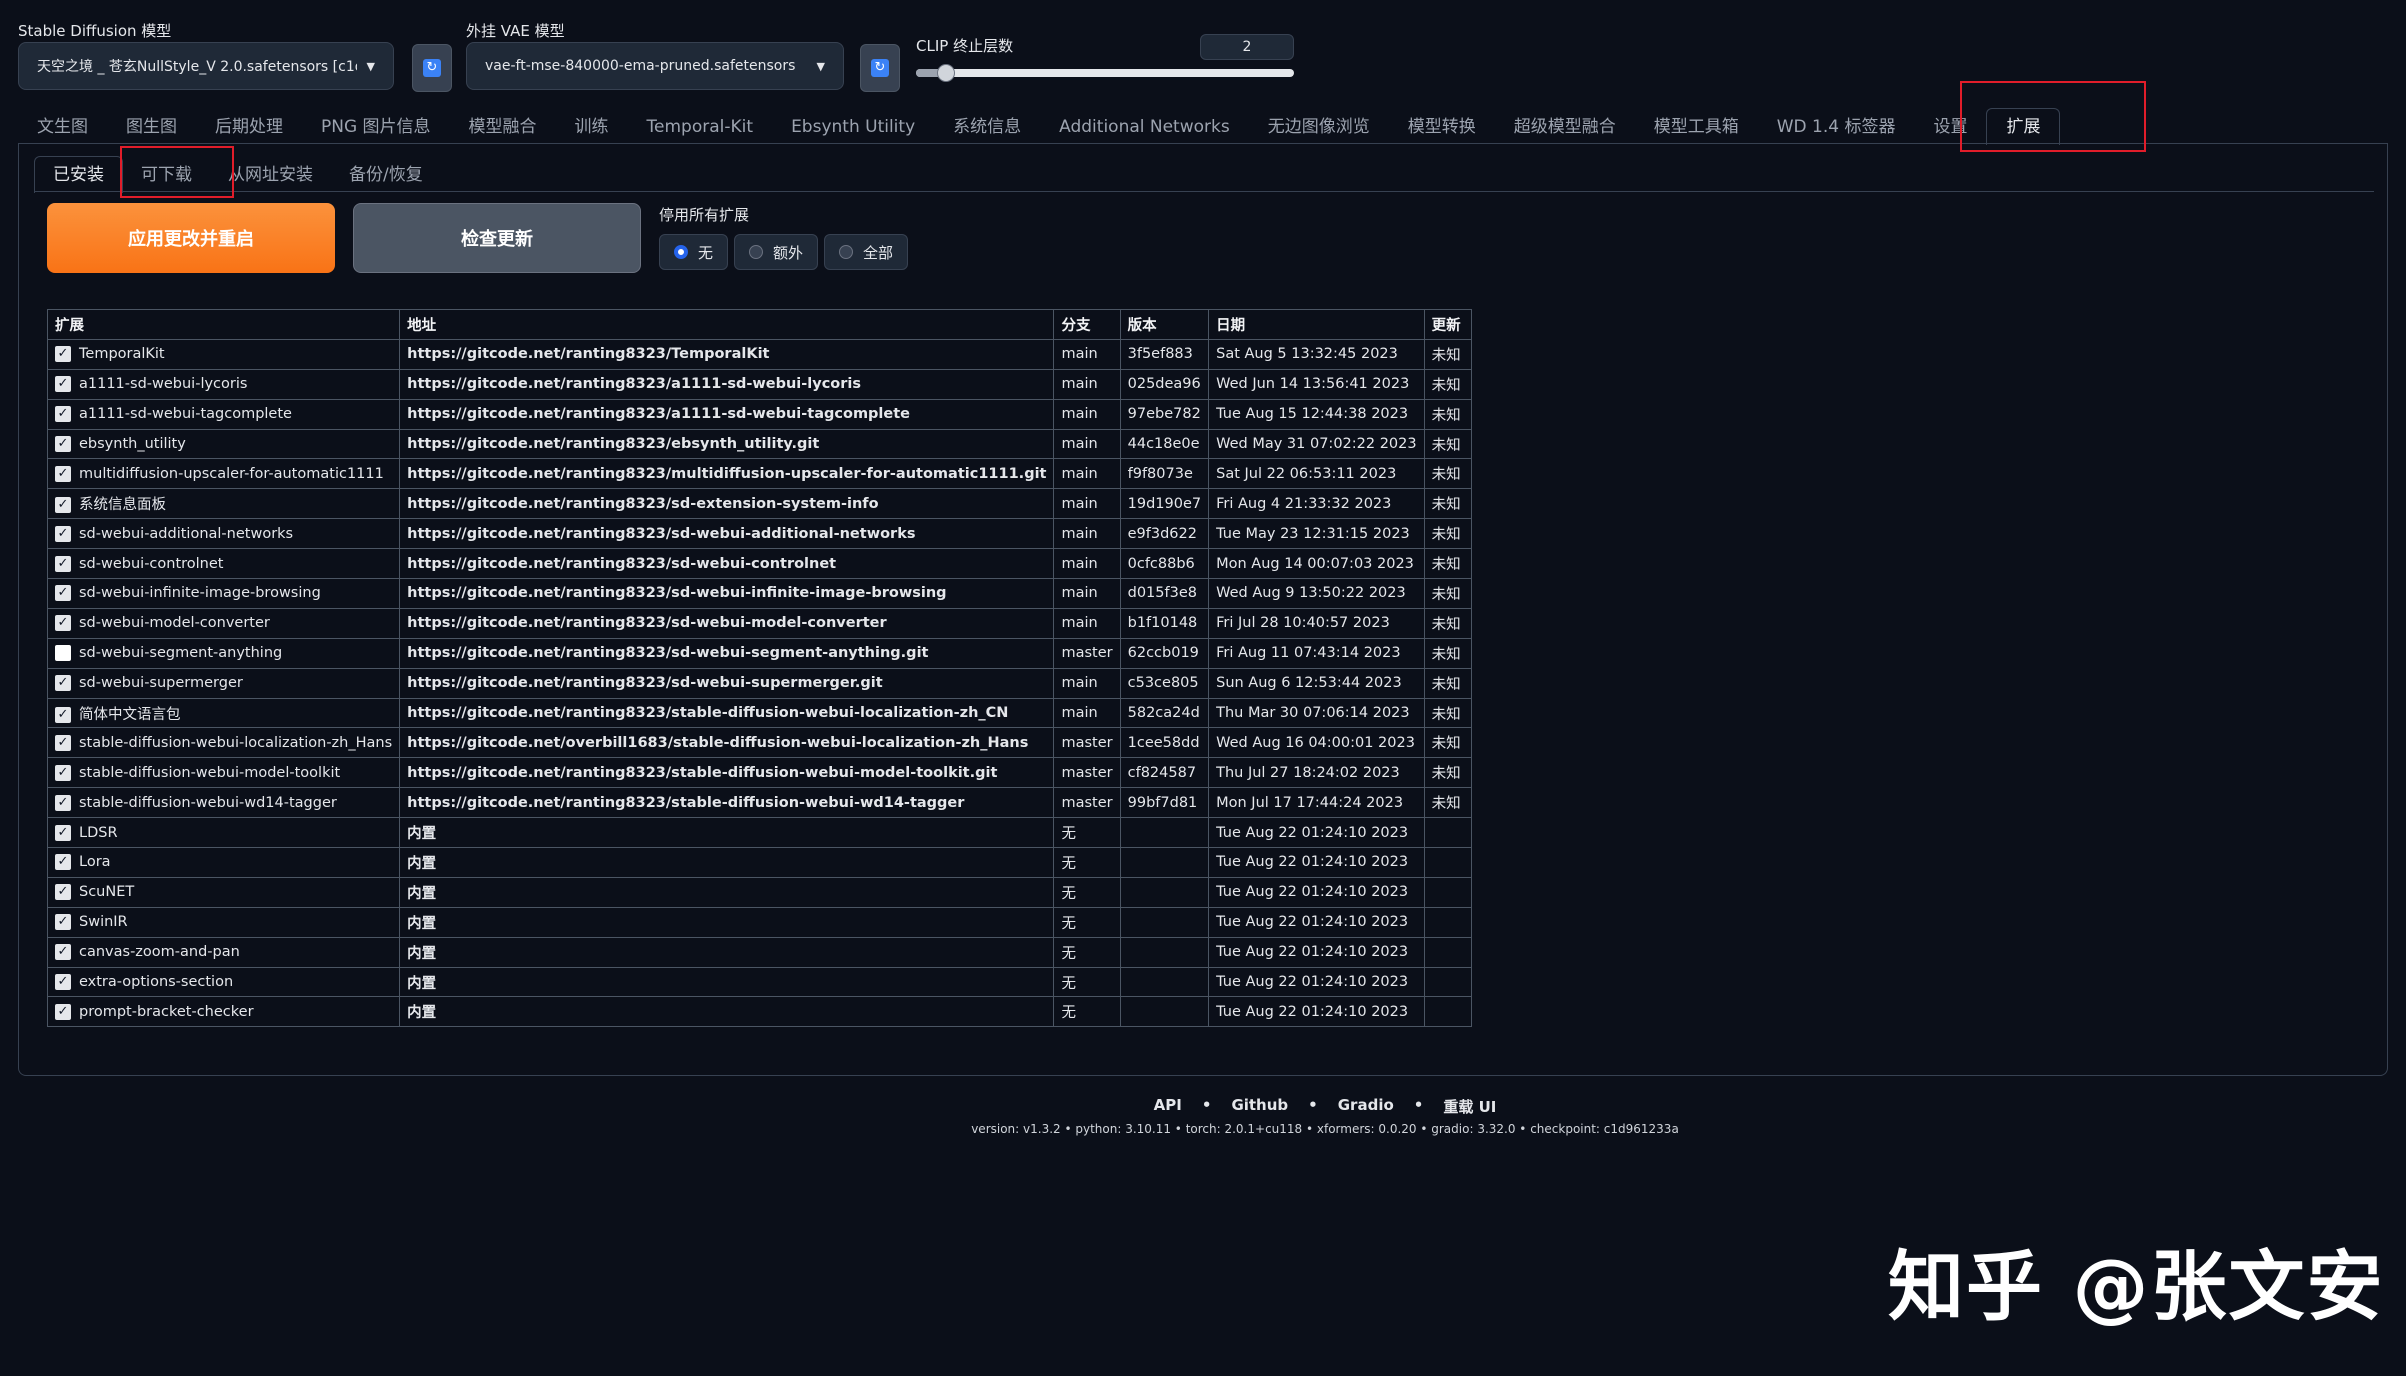 The width and height of the screenshot is (2406, 1376). What do you see at coordinates (1247, 47) in the screenshot?
I see `clip-number-input: 2` at bounding box center [1247, 47].